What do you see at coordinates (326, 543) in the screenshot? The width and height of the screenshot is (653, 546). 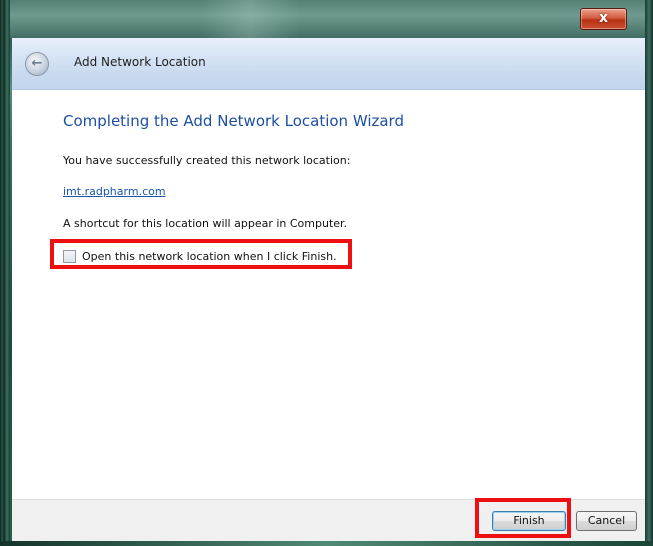 I see `frame-bottom-border` at bounding box center [326, 543].